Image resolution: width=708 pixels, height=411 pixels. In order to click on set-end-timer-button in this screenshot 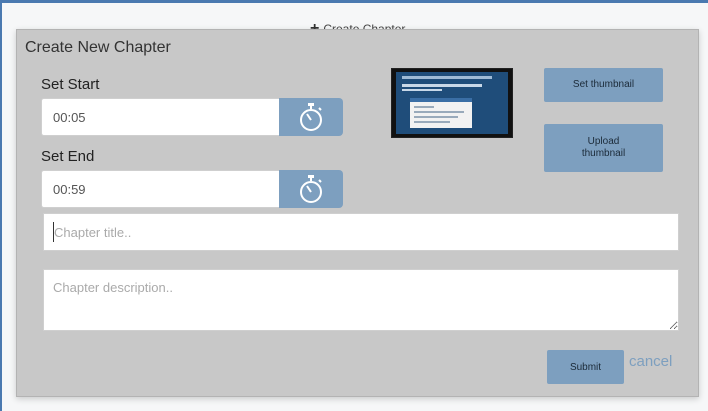, I will do `click(311, 189)`.